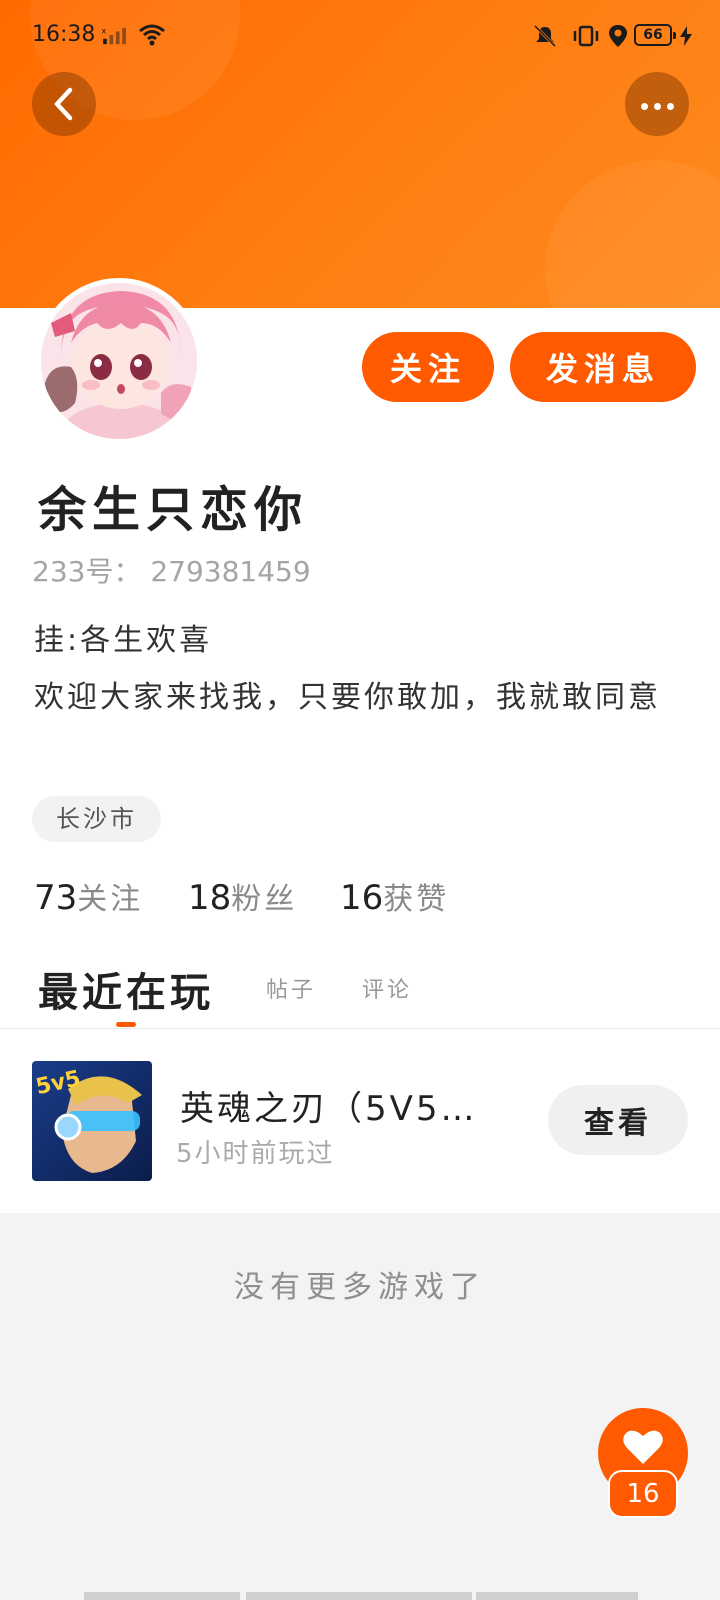  Describe the element at coordinates (618, 1120) in the screenshot. I see `view-game-button: 查看` at that location.